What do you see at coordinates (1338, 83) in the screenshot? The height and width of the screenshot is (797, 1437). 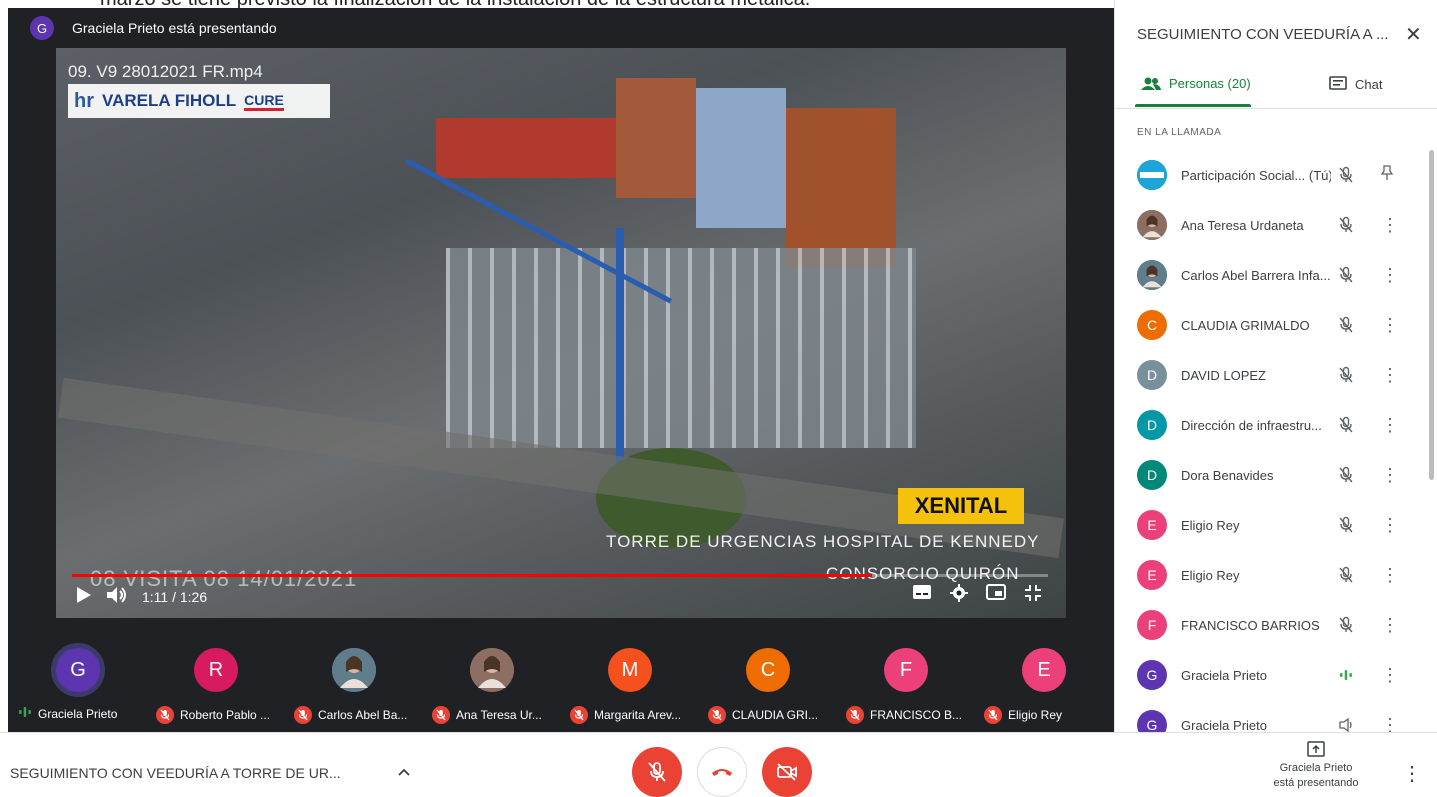 I see `chat-icon` at bounding box center [1338, 83].